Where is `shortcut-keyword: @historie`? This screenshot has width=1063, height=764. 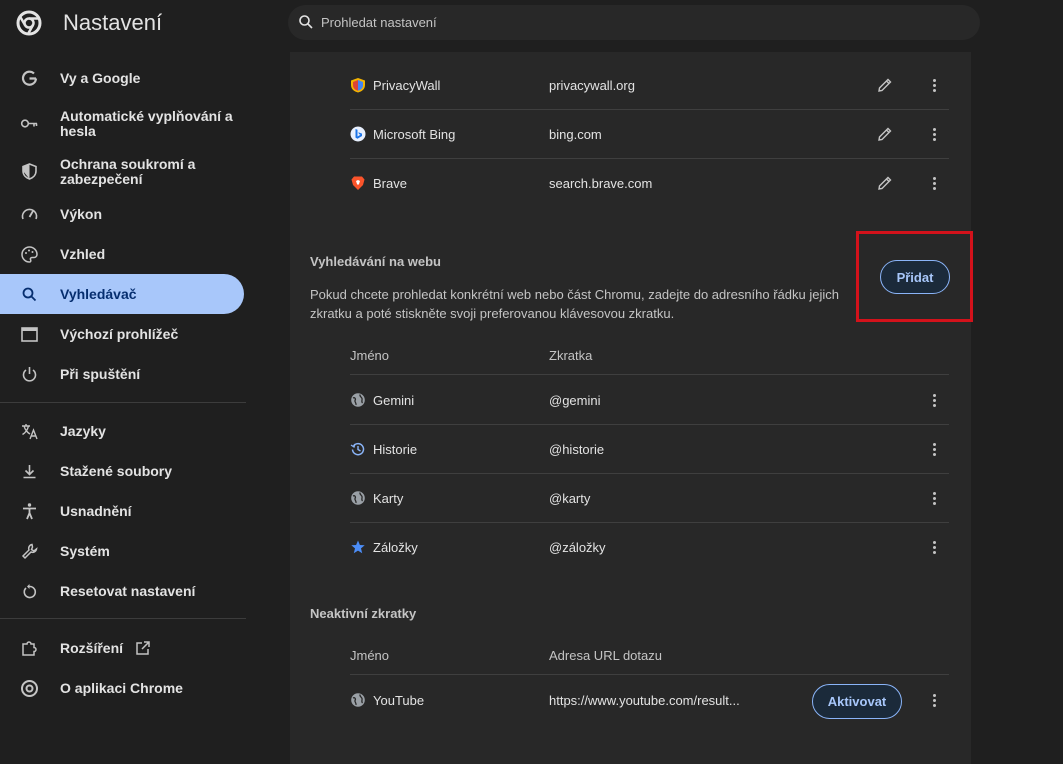 shortcut-keyword: @historie is located at coordinates (577, 449).